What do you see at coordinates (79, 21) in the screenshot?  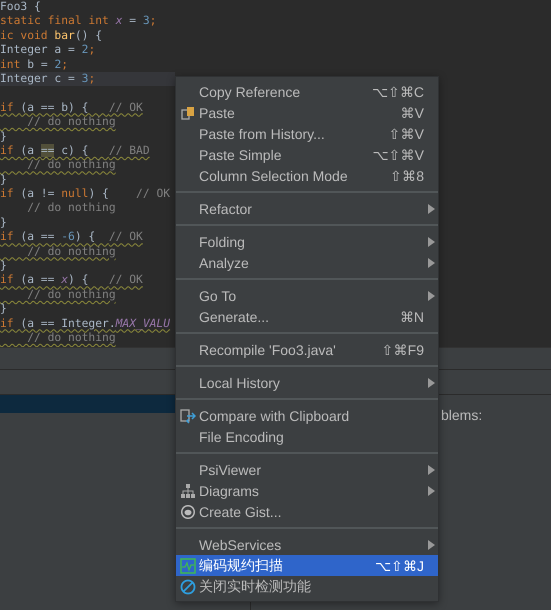 I see `code-line: static final int x = 3;` at bounding box center [79, 21].